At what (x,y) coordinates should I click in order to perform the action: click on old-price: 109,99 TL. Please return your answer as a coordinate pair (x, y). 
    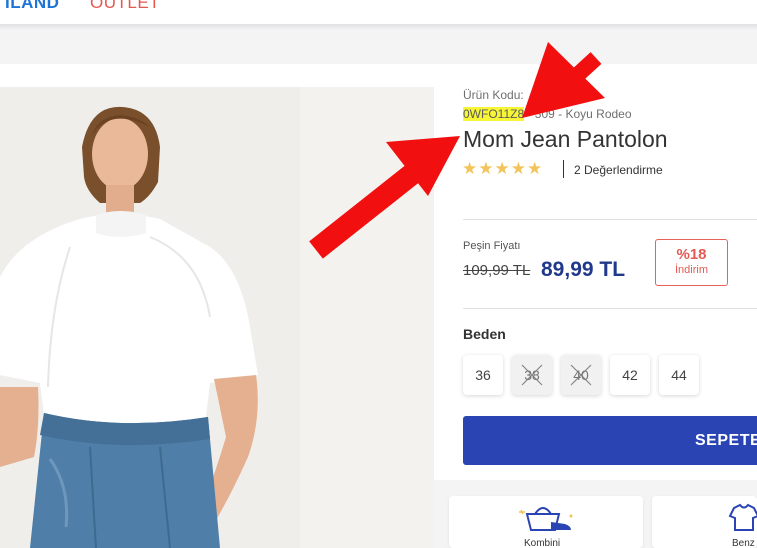
    Looking at the image, I should click on (497, 270).